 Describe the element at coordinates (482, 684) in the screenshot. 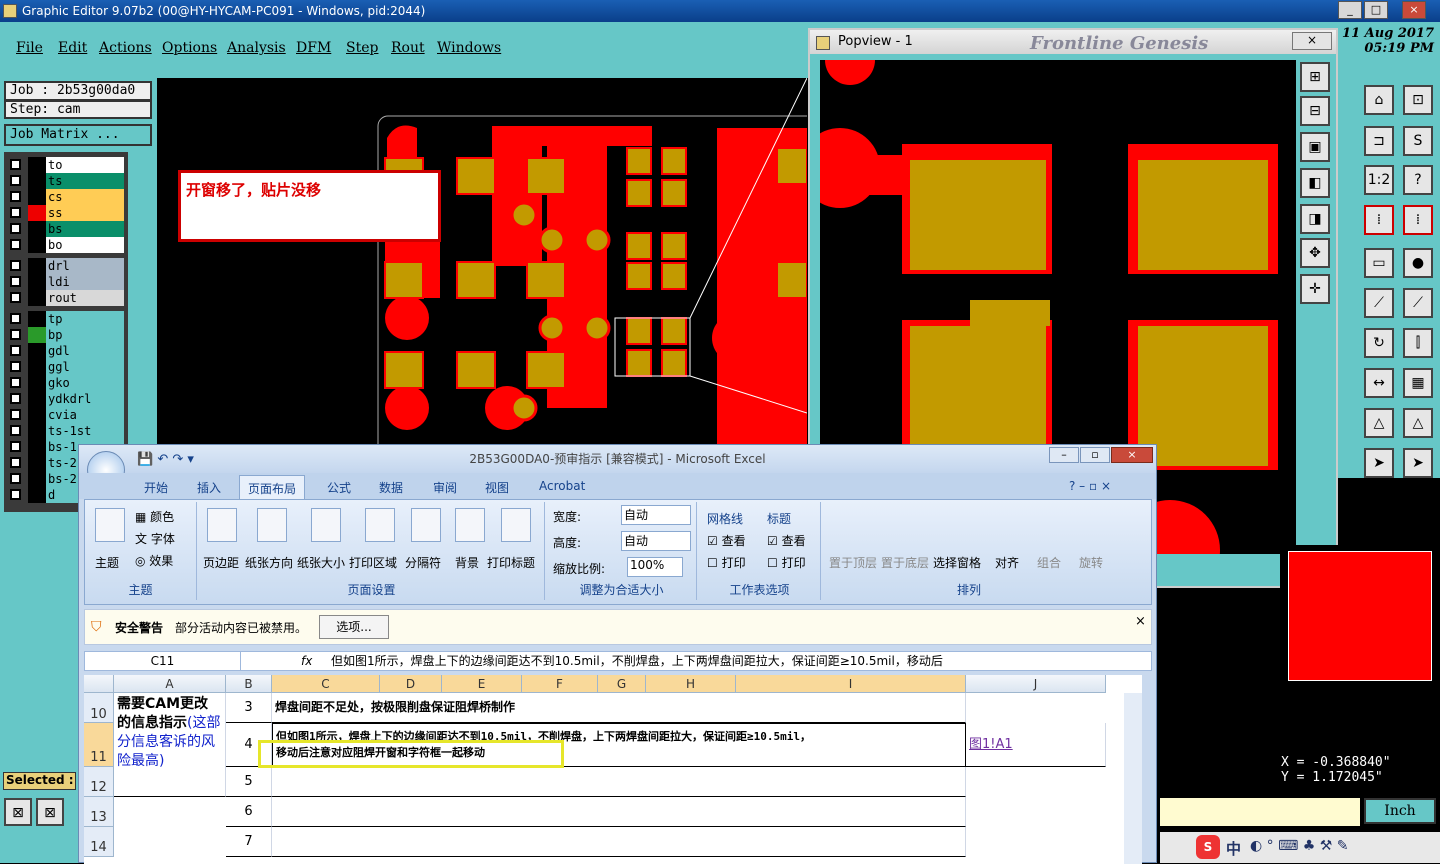

I see `col-header-e: E` at that location.